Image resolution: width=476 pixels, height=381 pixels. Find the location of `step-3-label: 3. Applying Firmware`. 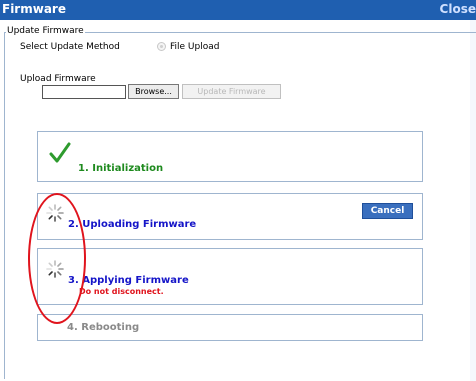

step-3-label: 3. Applying Firmware is located at coordinates (128, 280).